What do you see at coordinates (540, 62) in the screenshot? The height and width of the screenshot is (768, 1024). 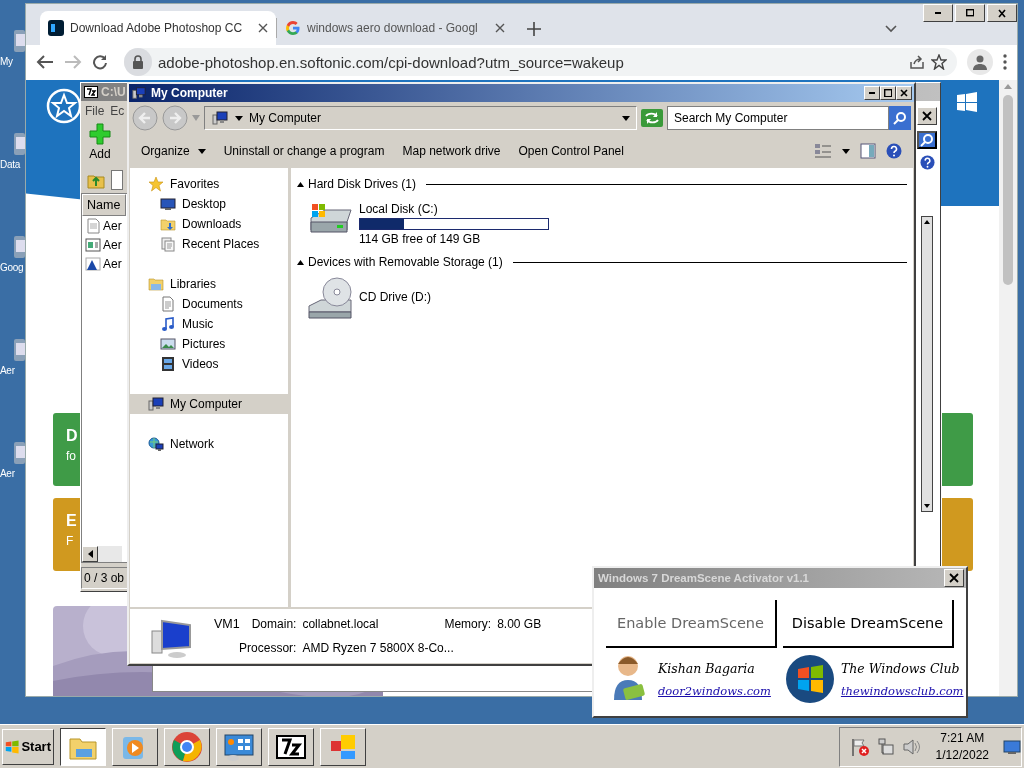 I see `address-bar: adobe-photoshop.en.softonic.com/cpi-download?utm_source=wakeup` at bounding box center [540, 62].